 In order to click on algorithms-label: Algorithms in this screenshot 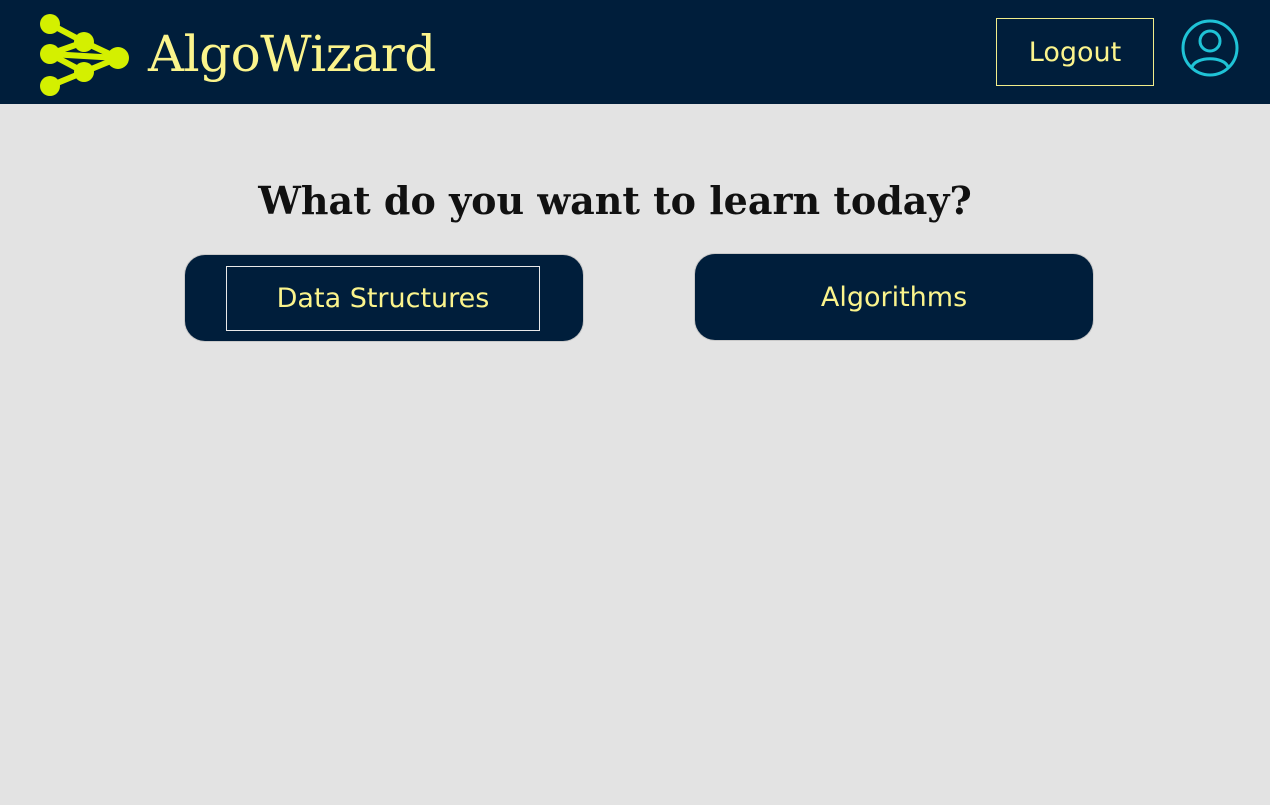, I will do `click(894, 297)`.